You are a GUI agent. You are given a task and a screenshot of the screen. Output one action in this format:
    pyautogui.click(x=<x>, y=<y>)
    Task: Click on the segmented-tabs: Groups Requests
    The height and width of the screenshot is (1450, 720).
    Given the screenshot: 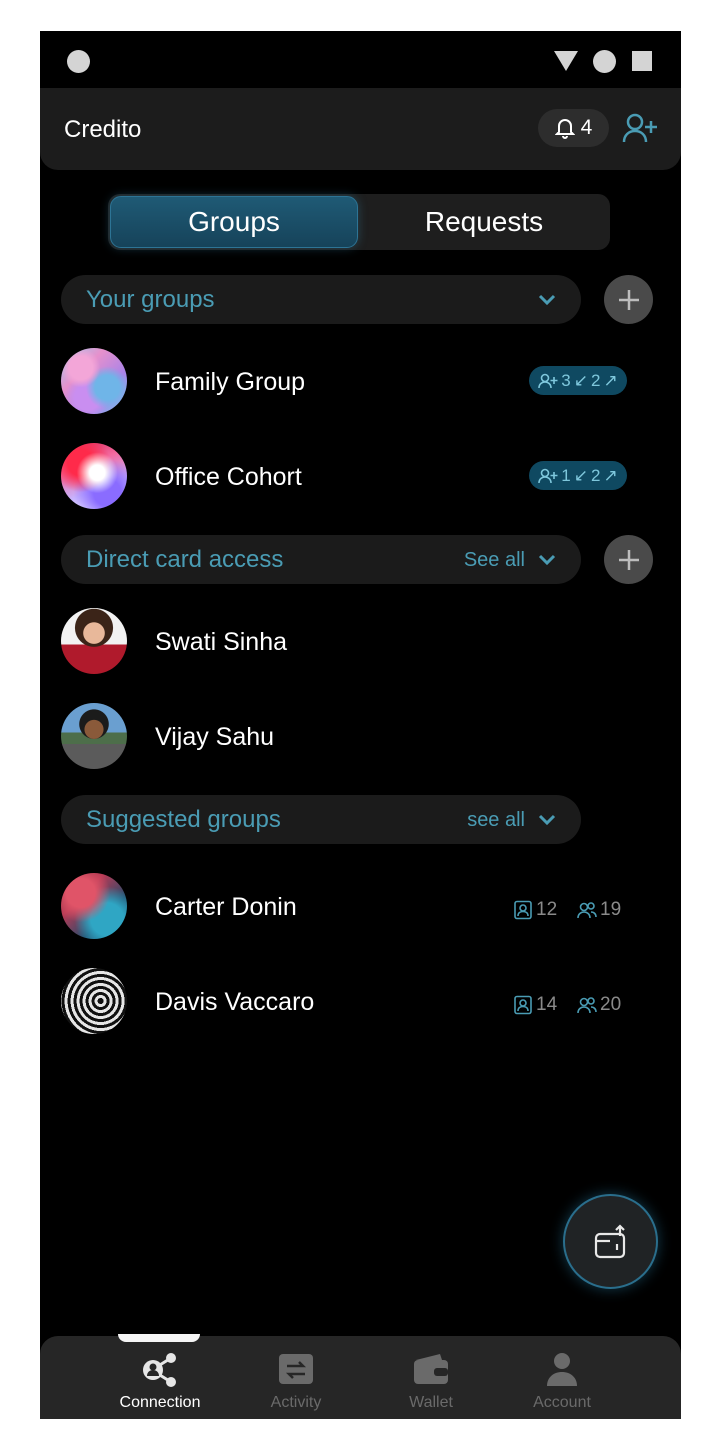 What is the action you would take?
    pyautogui.click(x=359, y=222)
    